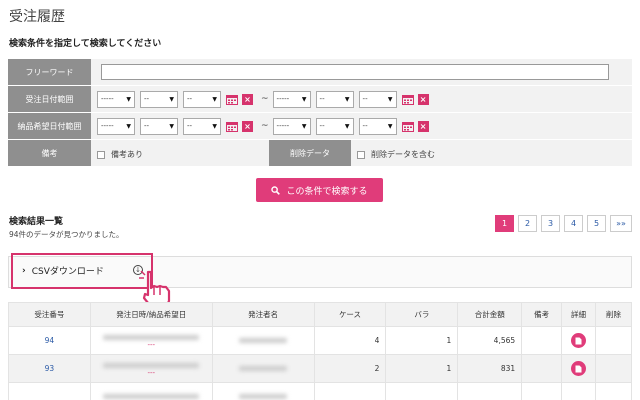  Describe the element at coordinates (116, 99) in the screenshot. I see `order-from-year-select: ----- ▼` at that location.